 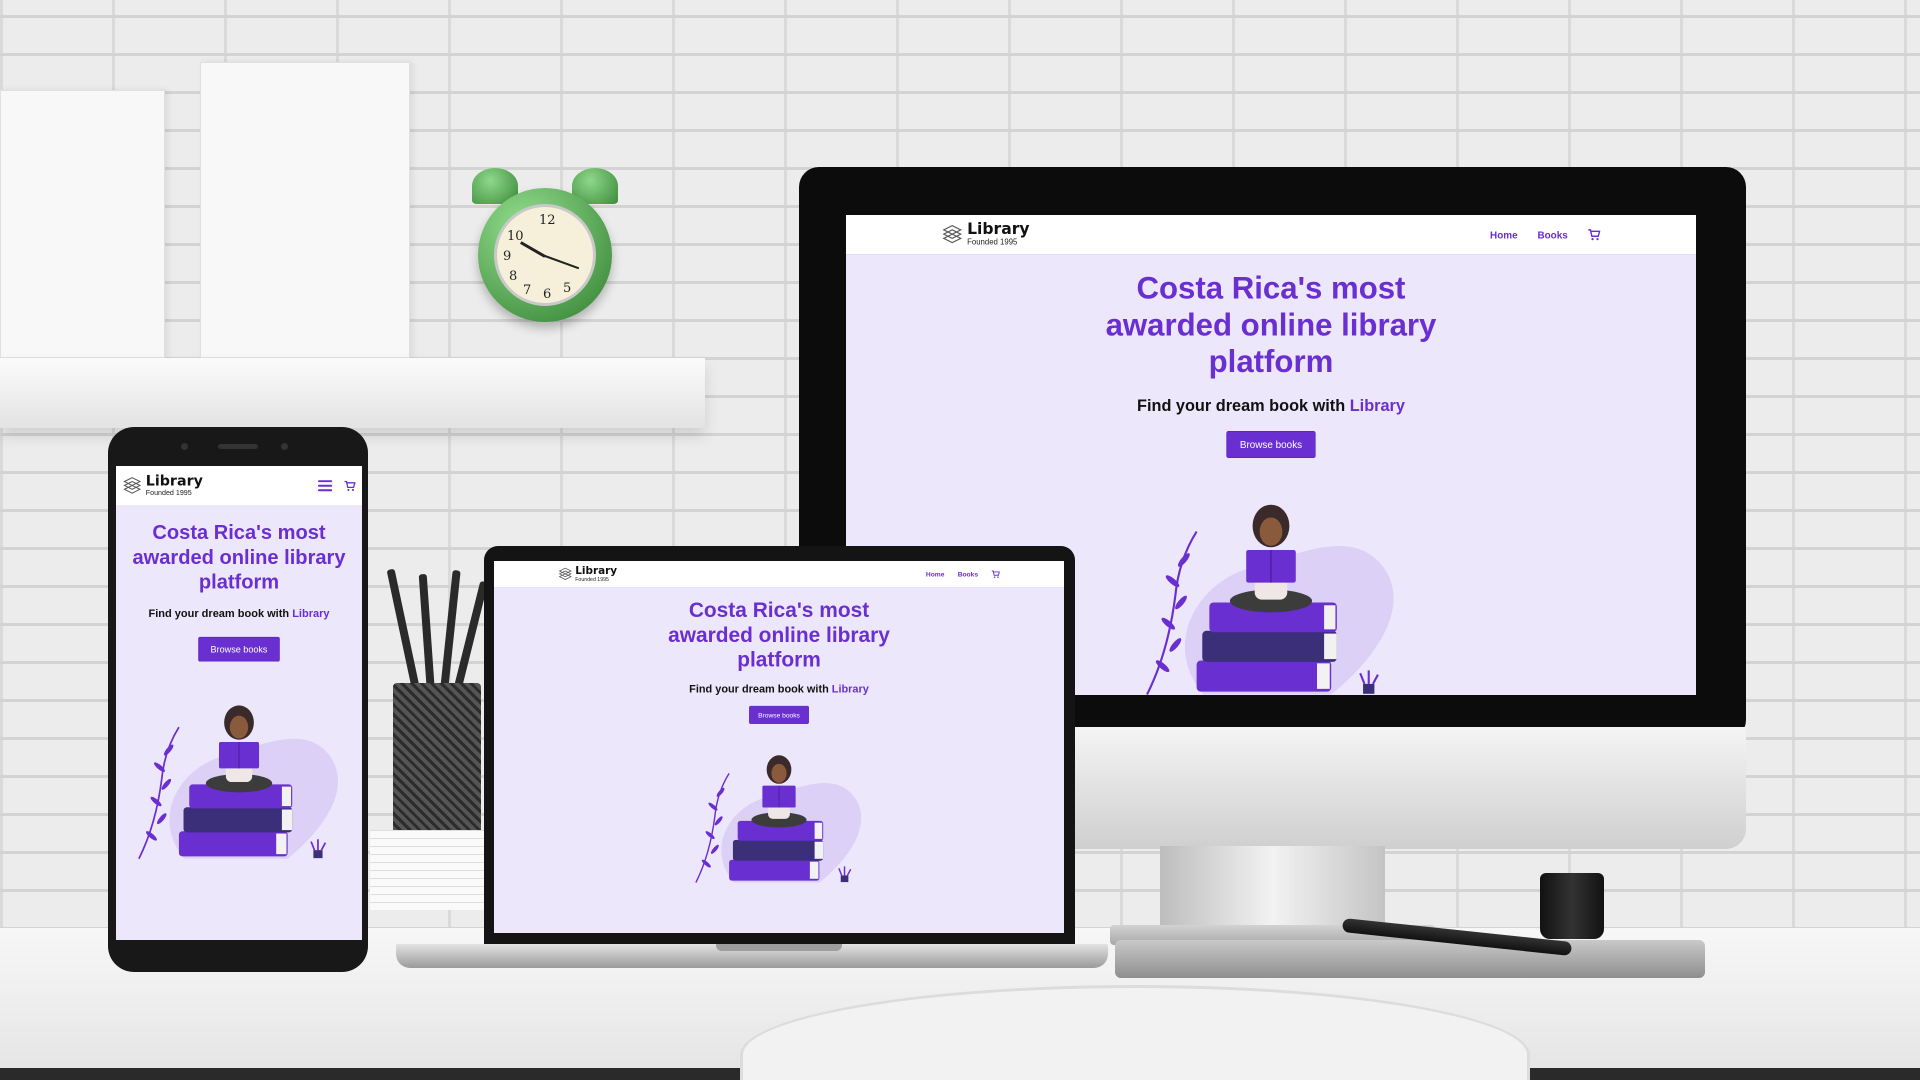 What do you see at coordinates (513, 276) in the screenshot?
I see `clock-numeral: 8` at bounding box center [513, 276].